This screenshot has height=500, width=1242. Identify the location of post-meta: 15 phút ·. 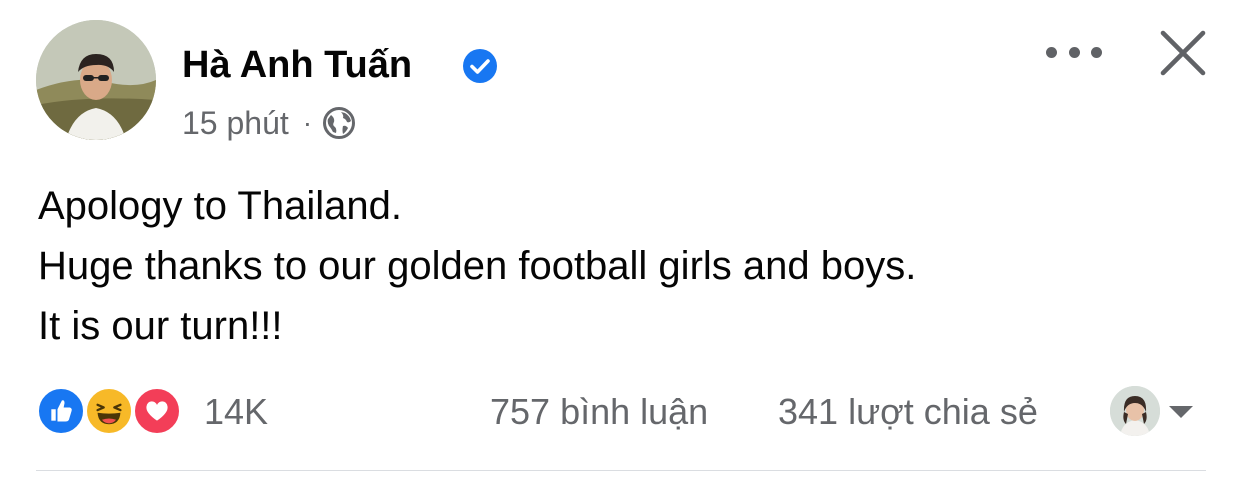
(269, 123).